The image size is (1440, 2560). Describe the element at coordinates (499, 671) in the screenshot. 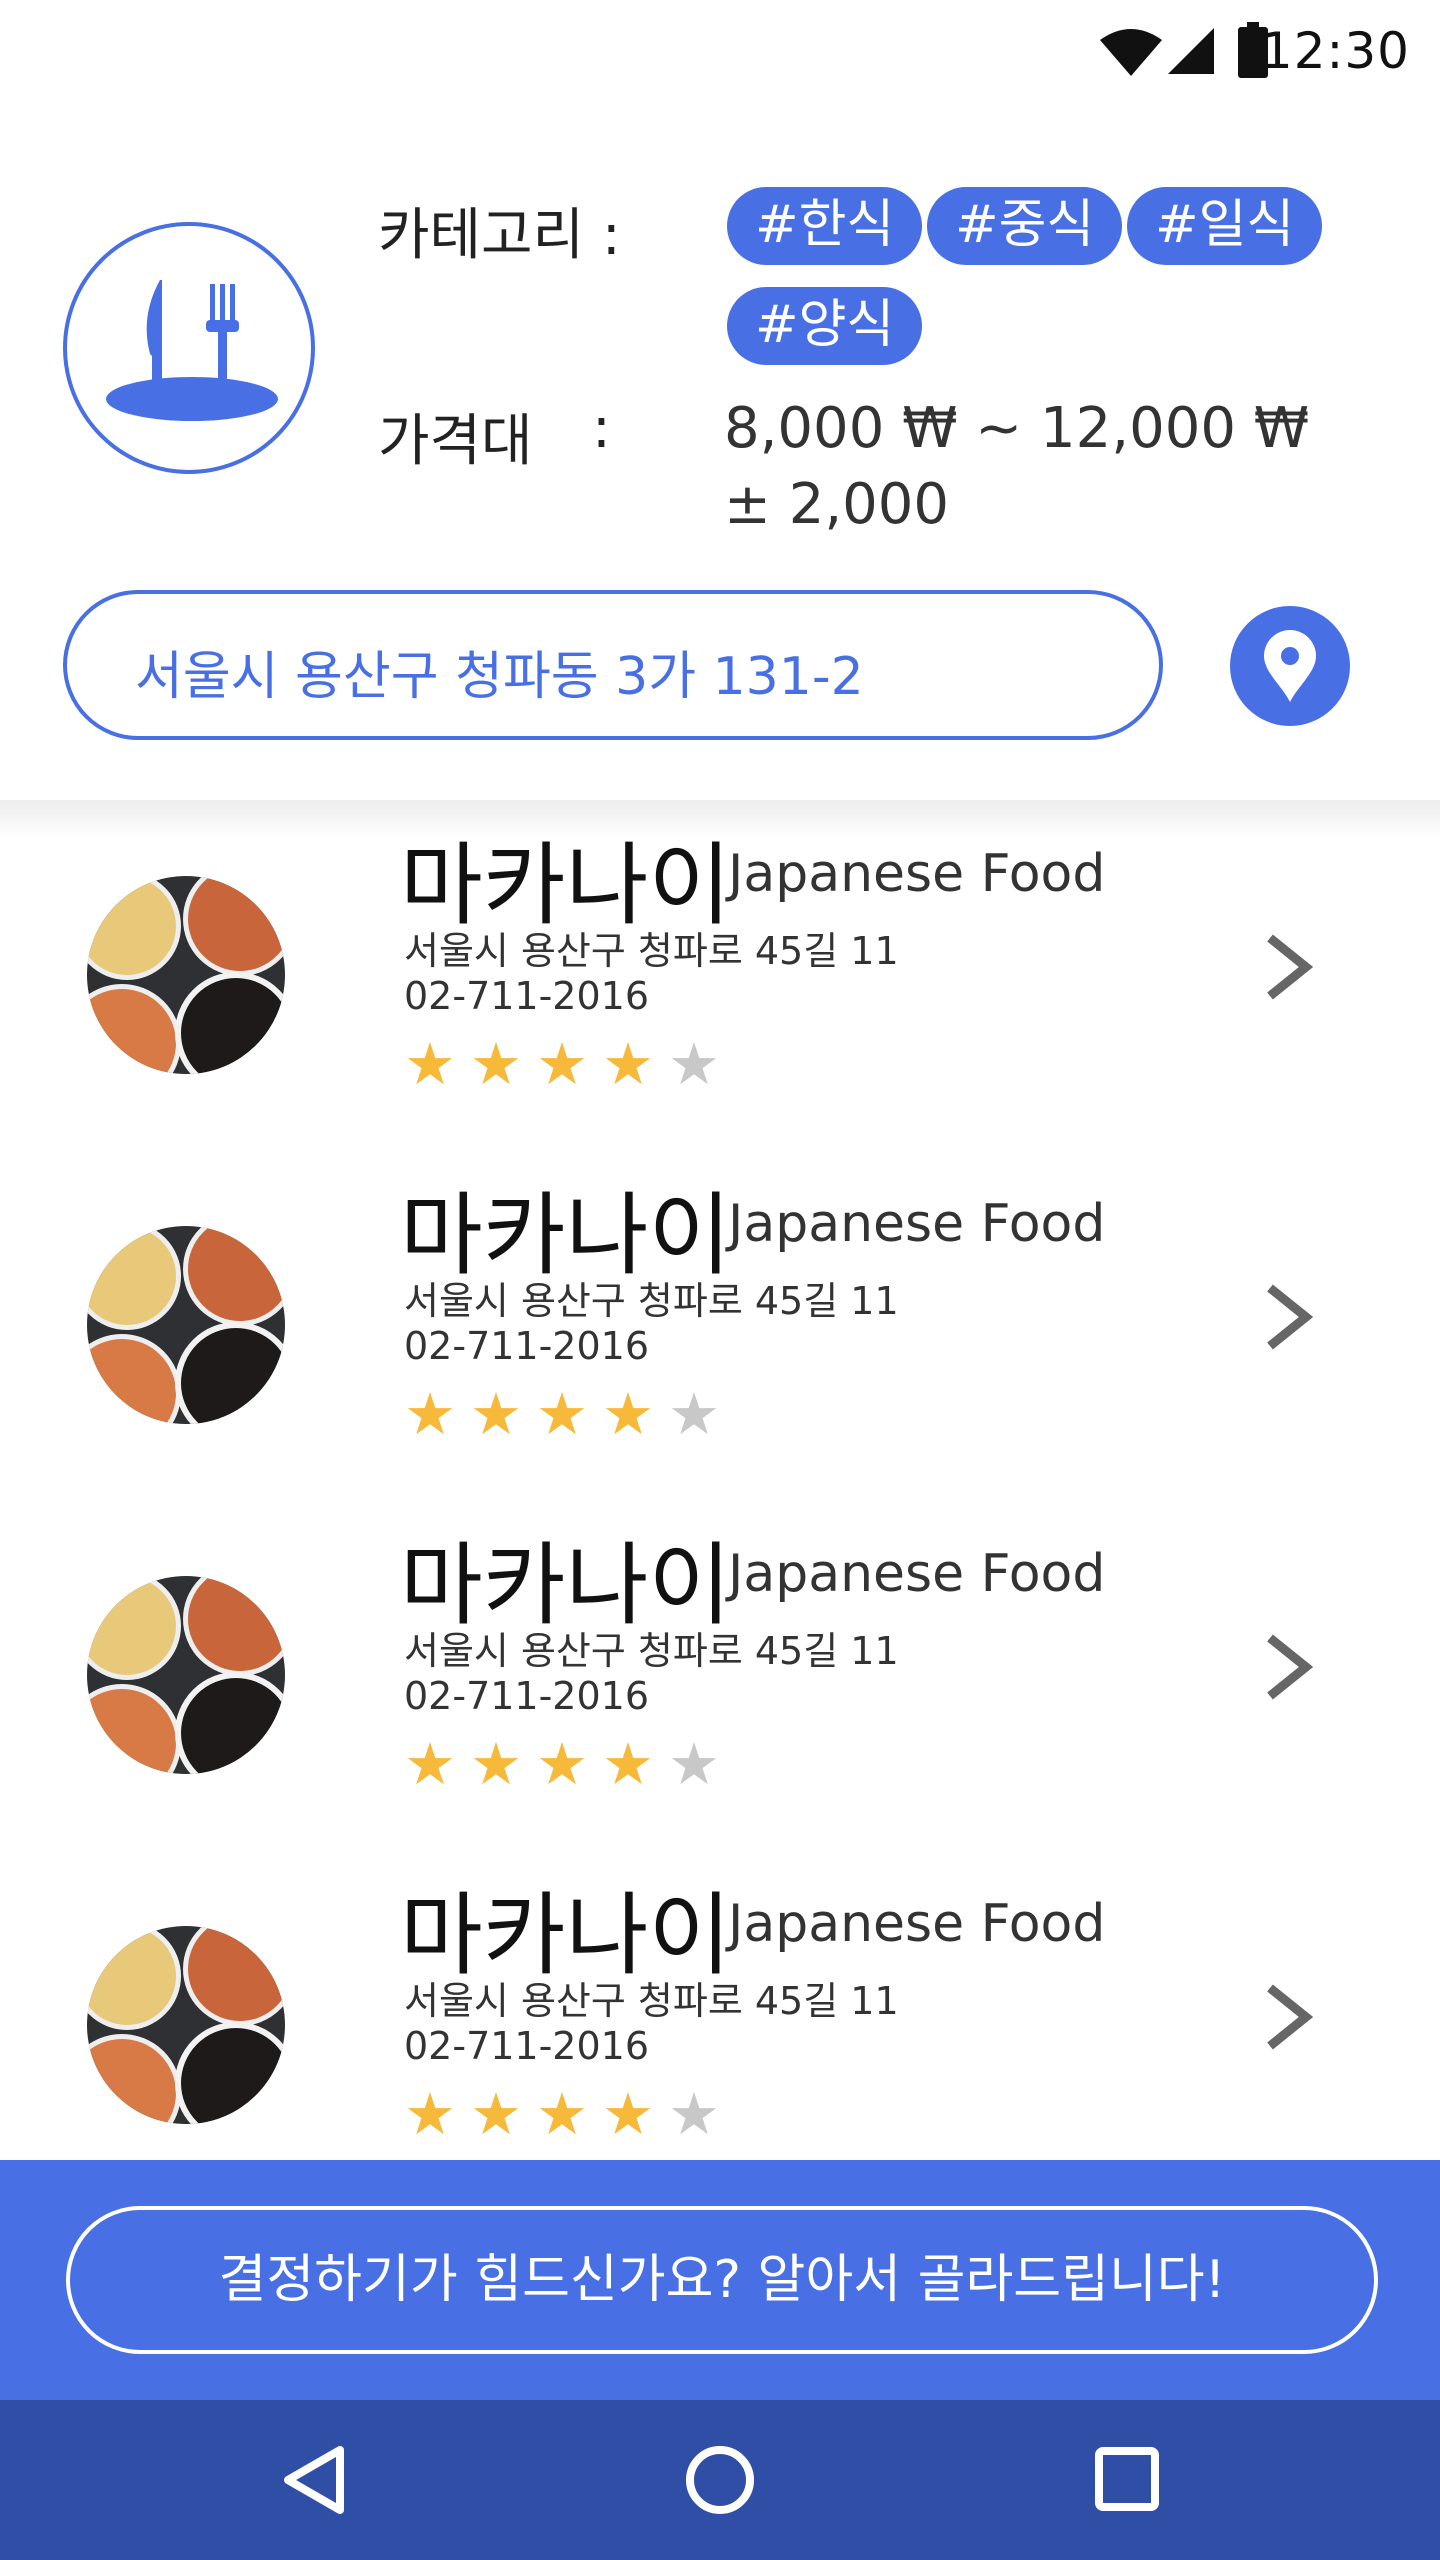

I see `address-text: 서울시 용산구 청파동 3가 131-2` at that location.